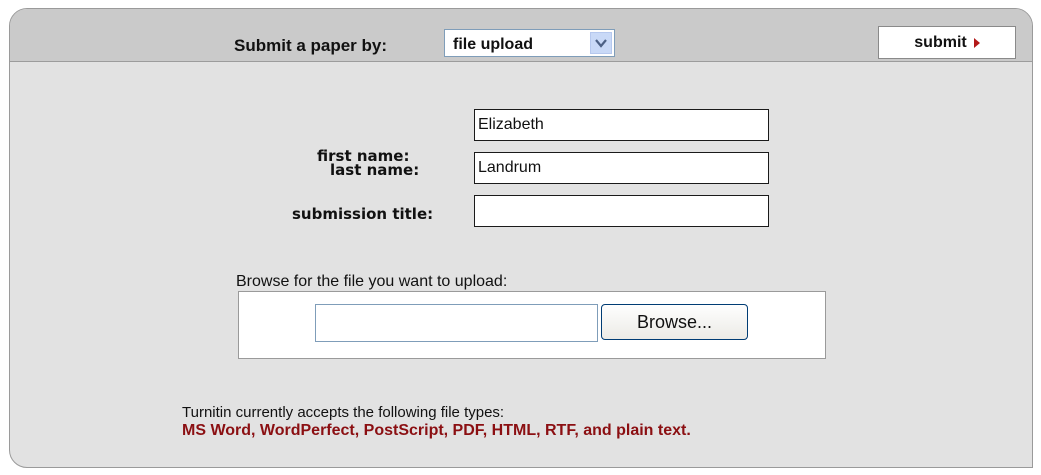  I want to click on submission-header: Submit a paper by: file upload submit, so click(521, 35).